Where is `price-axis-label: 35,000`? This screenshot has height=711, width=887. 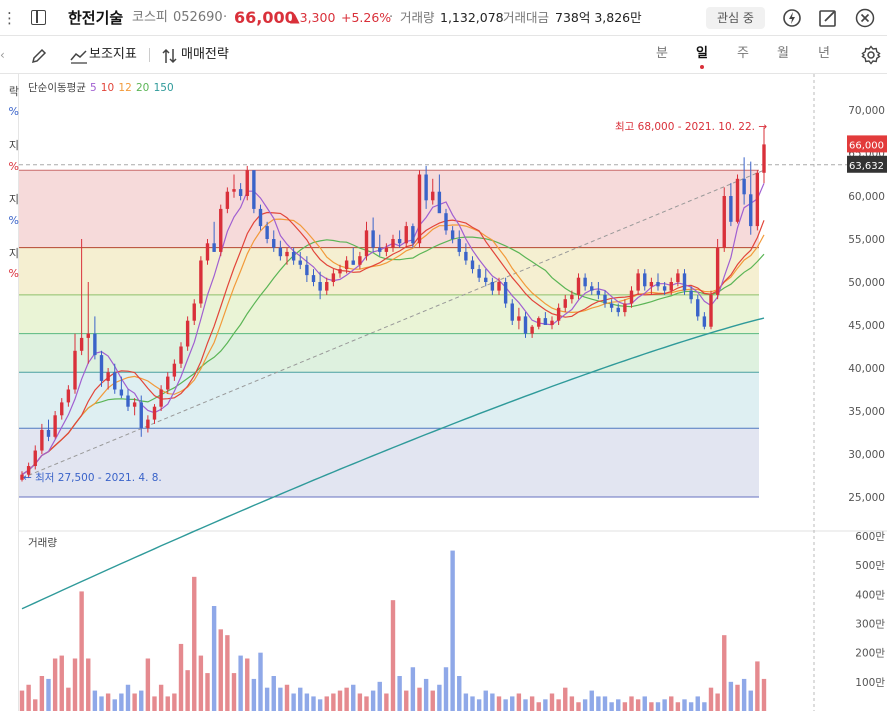
price-axis-label: 35,000 is located at coordinates (866, 412).